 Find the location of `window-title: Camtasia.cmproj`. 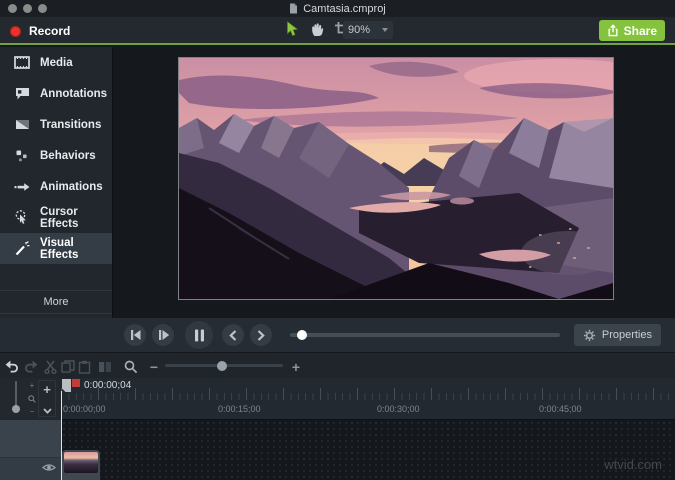

window-title: Camtasia.cmproj is located at coordinates (344, 8).